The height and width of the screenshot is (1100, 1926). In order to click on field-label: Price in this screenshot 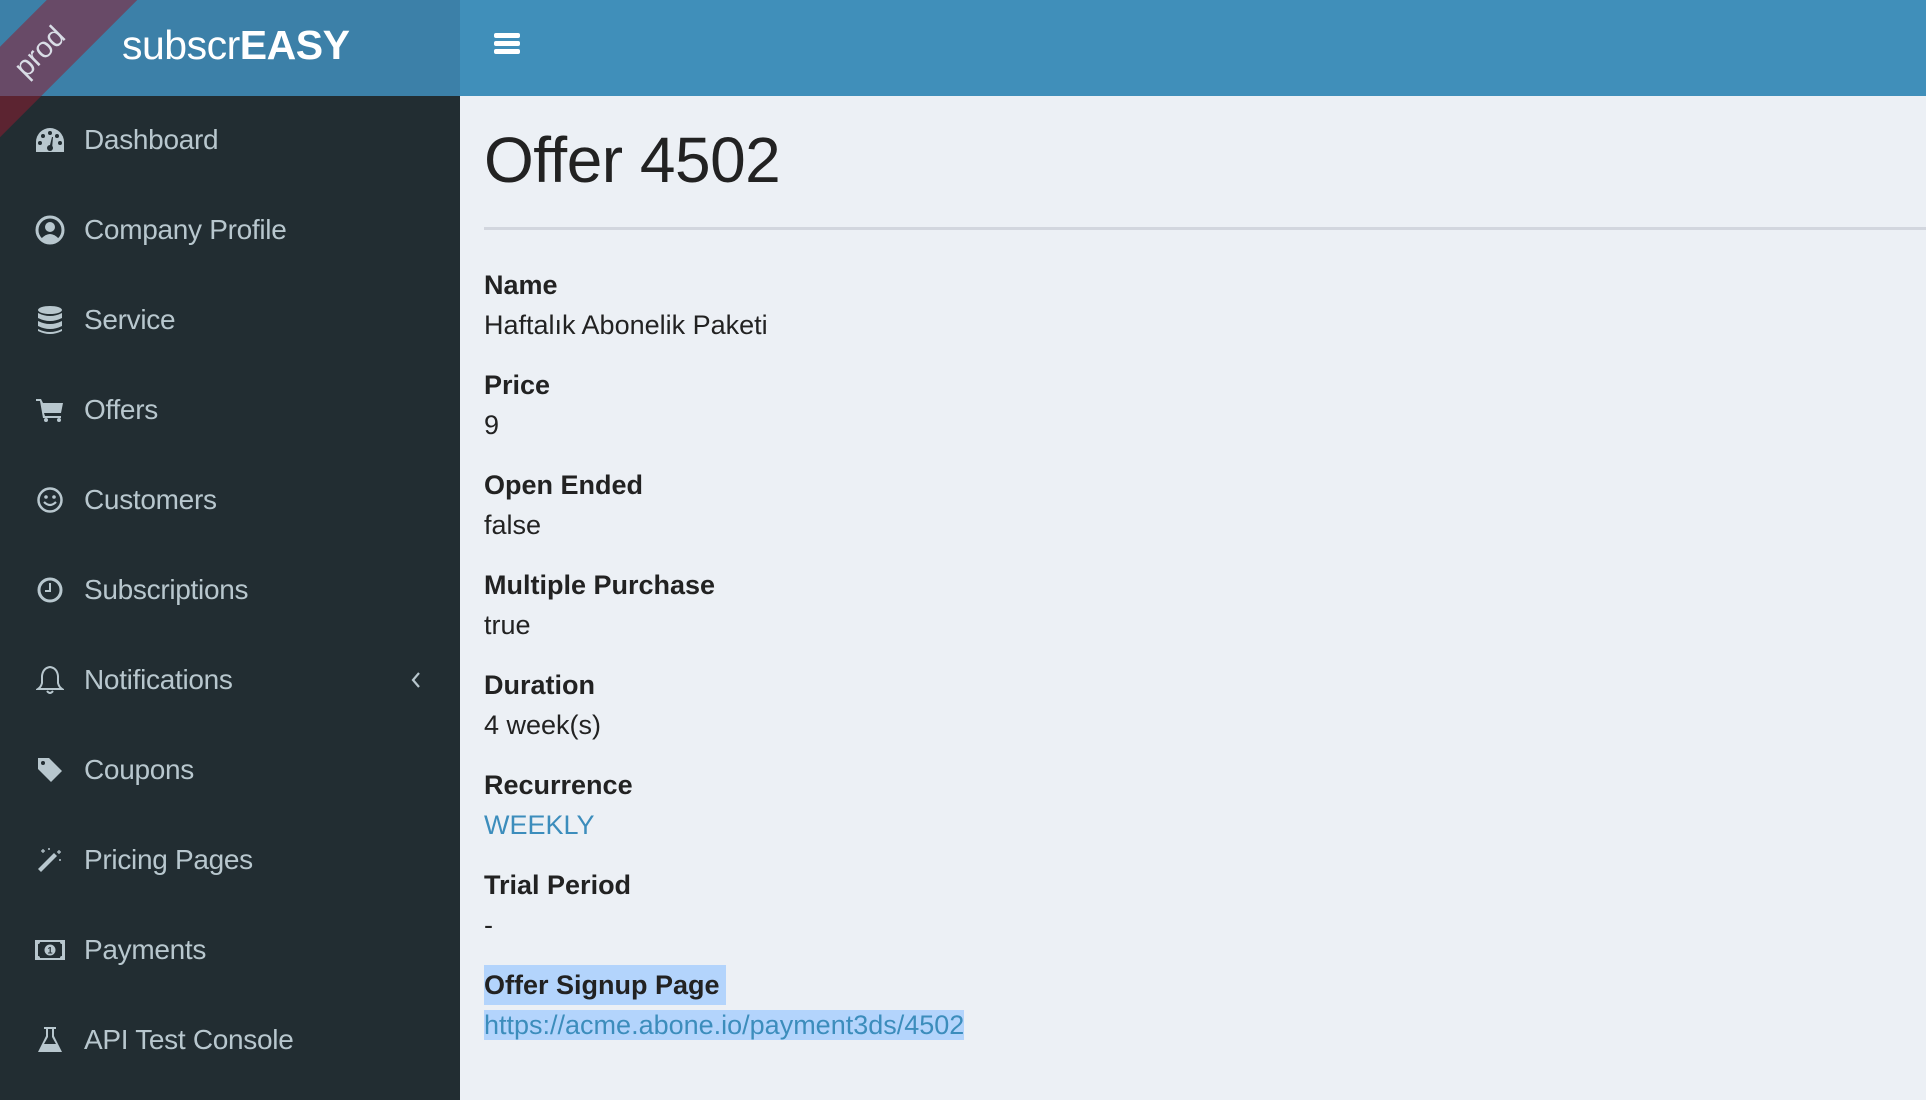, I will do `click(517, 385)`.